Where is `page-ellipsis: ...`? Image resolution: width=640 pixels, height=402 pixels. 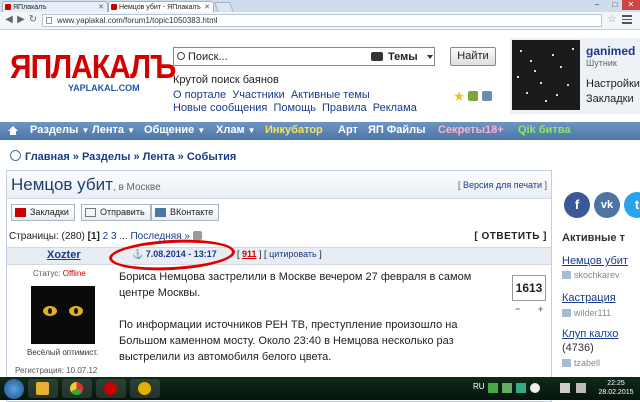
page-ellipsis: ... is located at coordinates (123, 236).